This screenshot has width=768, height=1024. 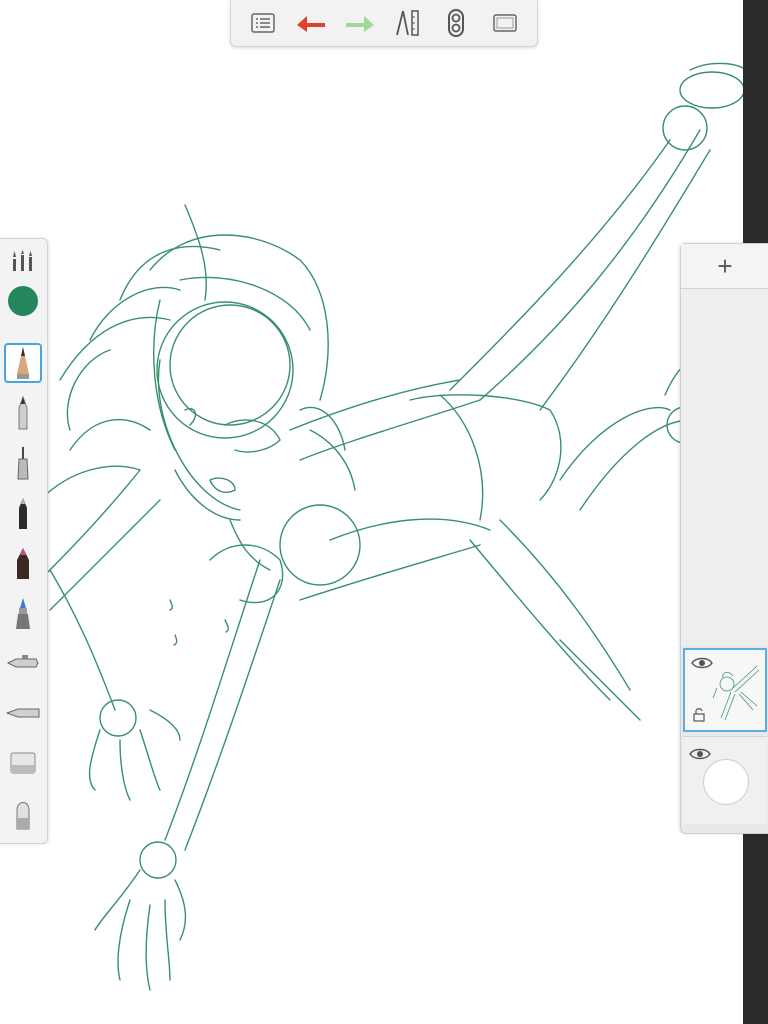 What do you see at coordinates (23, 813) in the screenshot?
I see `blender-tool-icon` at bounding box center [23, 813].